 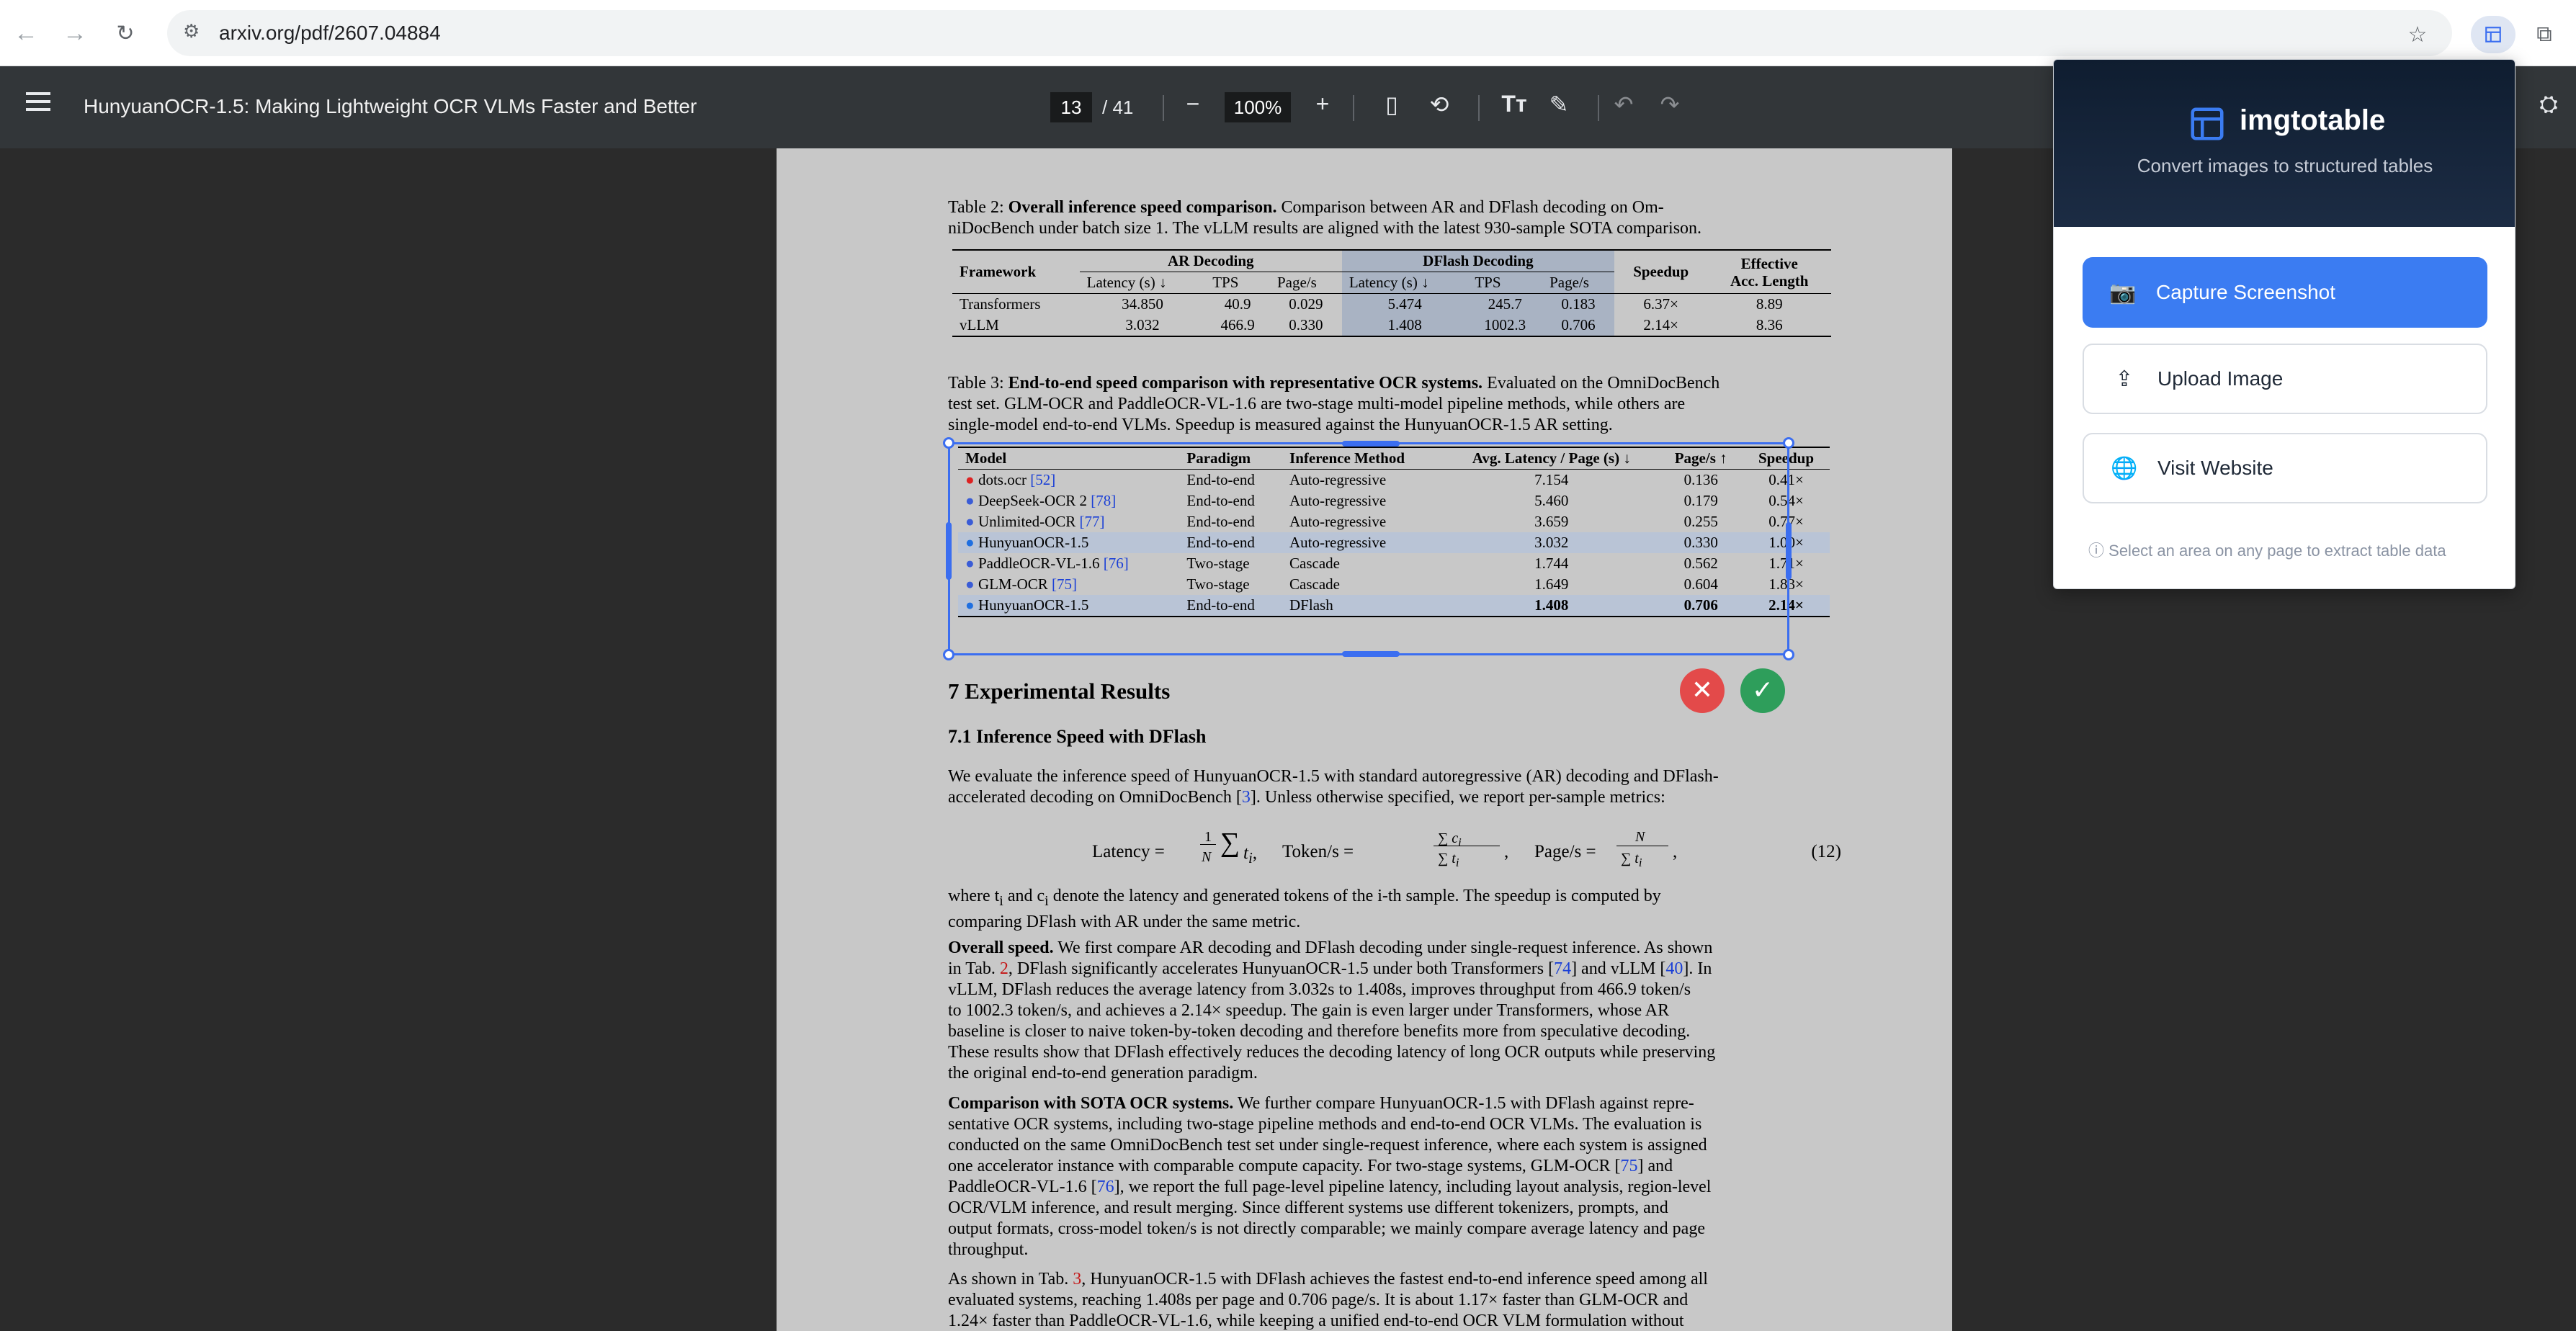 What do you see at coordinates (125, 33) in the screenshot?
I see `reload-icon: ↻` at bounding box center [125, 33].